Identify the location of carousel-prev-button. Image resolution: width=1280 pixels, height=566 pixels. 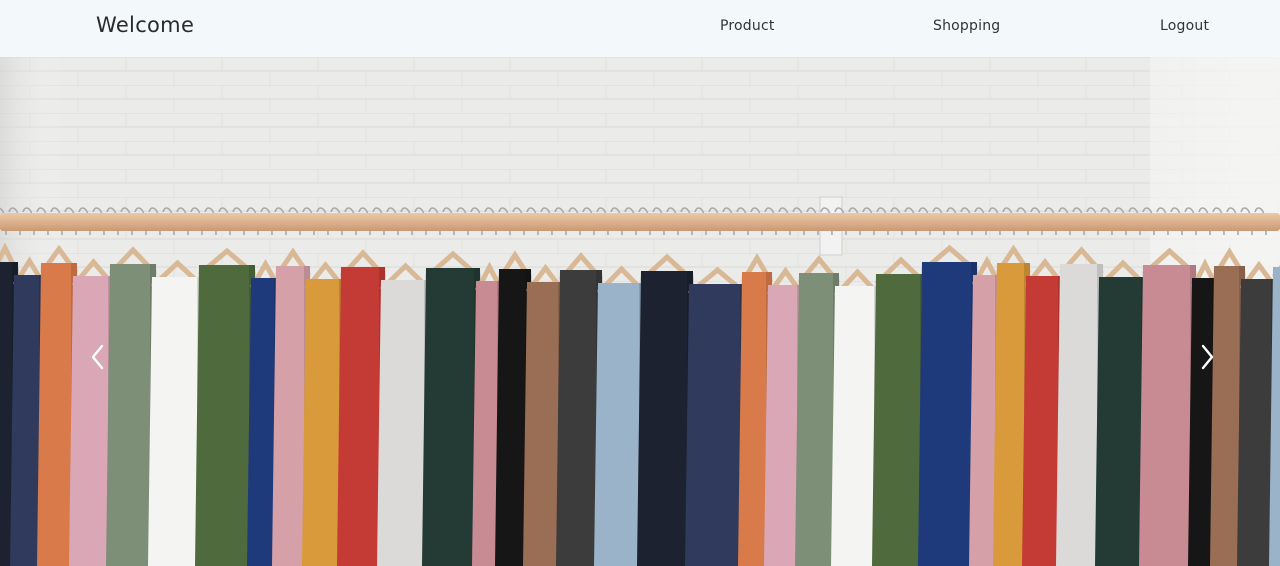
(98, 357).